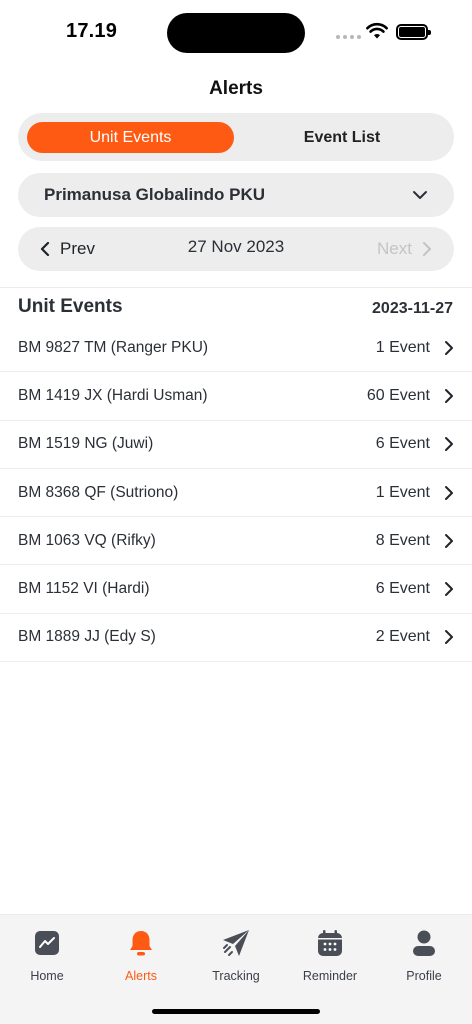  Describe the element at coordinates (45, 249) in the screenshot. I see `chevron-left-icon` at that location.